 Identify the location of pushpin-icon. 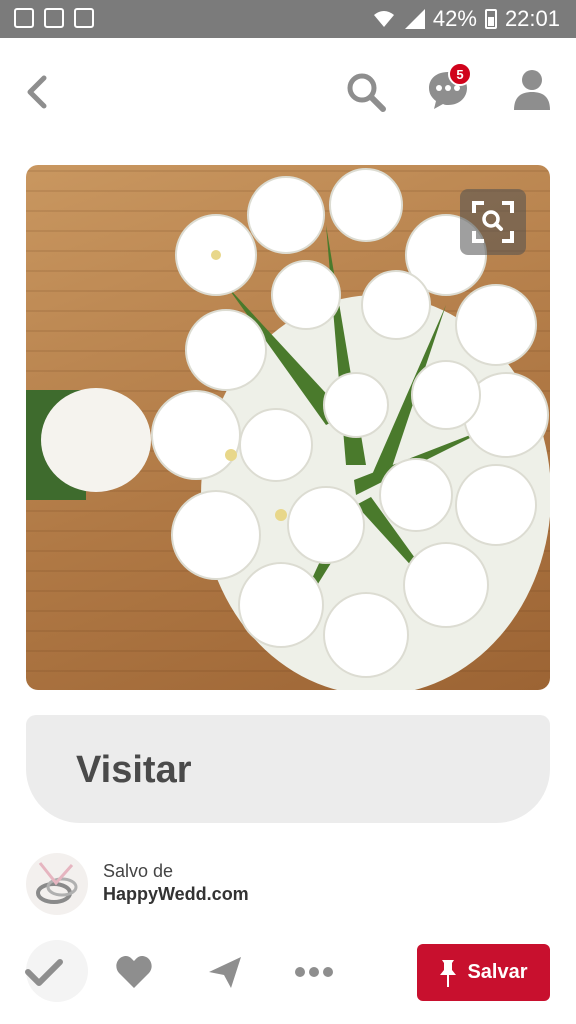
(448, 973).